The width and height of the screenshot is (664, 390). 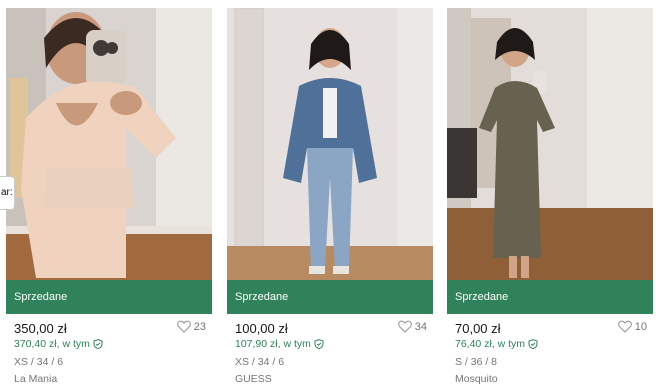 I want to click on item-size-details: S / 36 / 8, so click(x=476, y=362).